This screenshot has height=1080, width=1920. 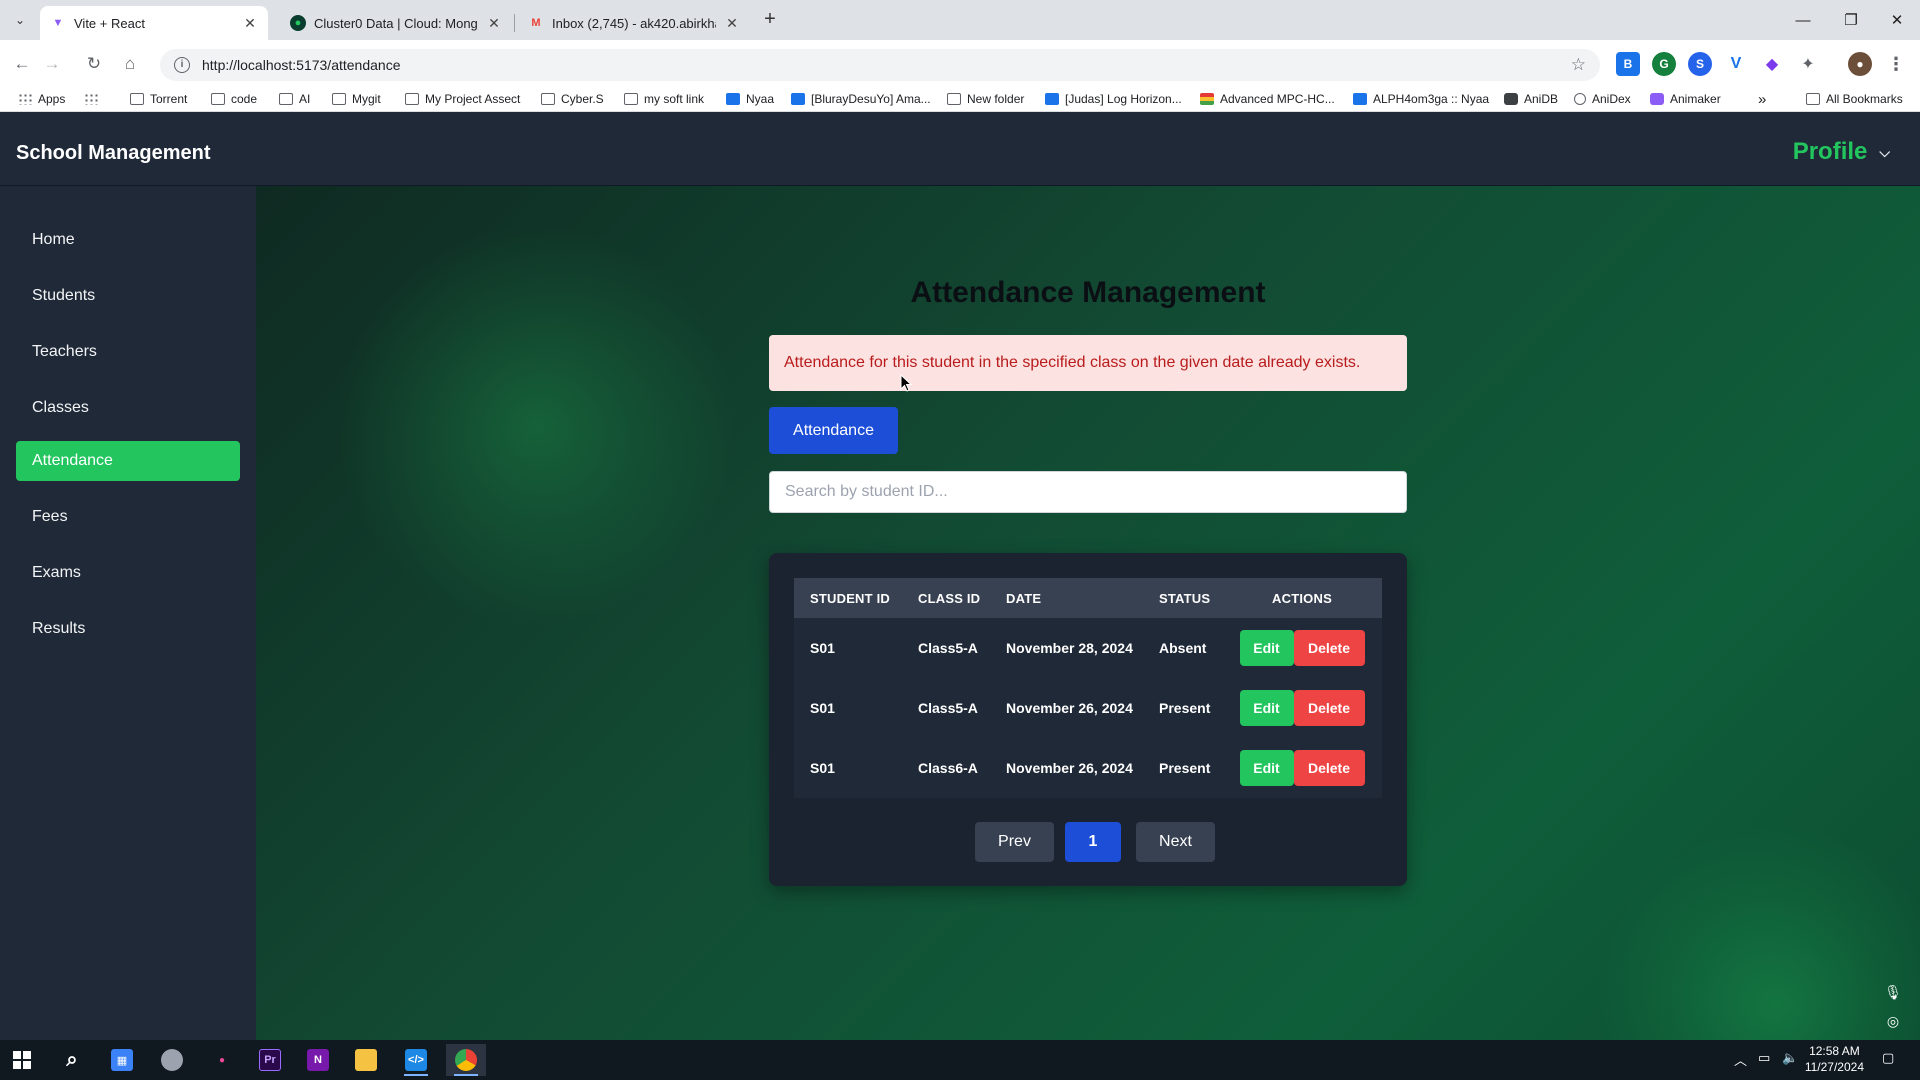 What do you see at coordinates (770, 20) in the screenshot?
I see `new-tab-plus-icon: +` at bounding box center [770, 20].